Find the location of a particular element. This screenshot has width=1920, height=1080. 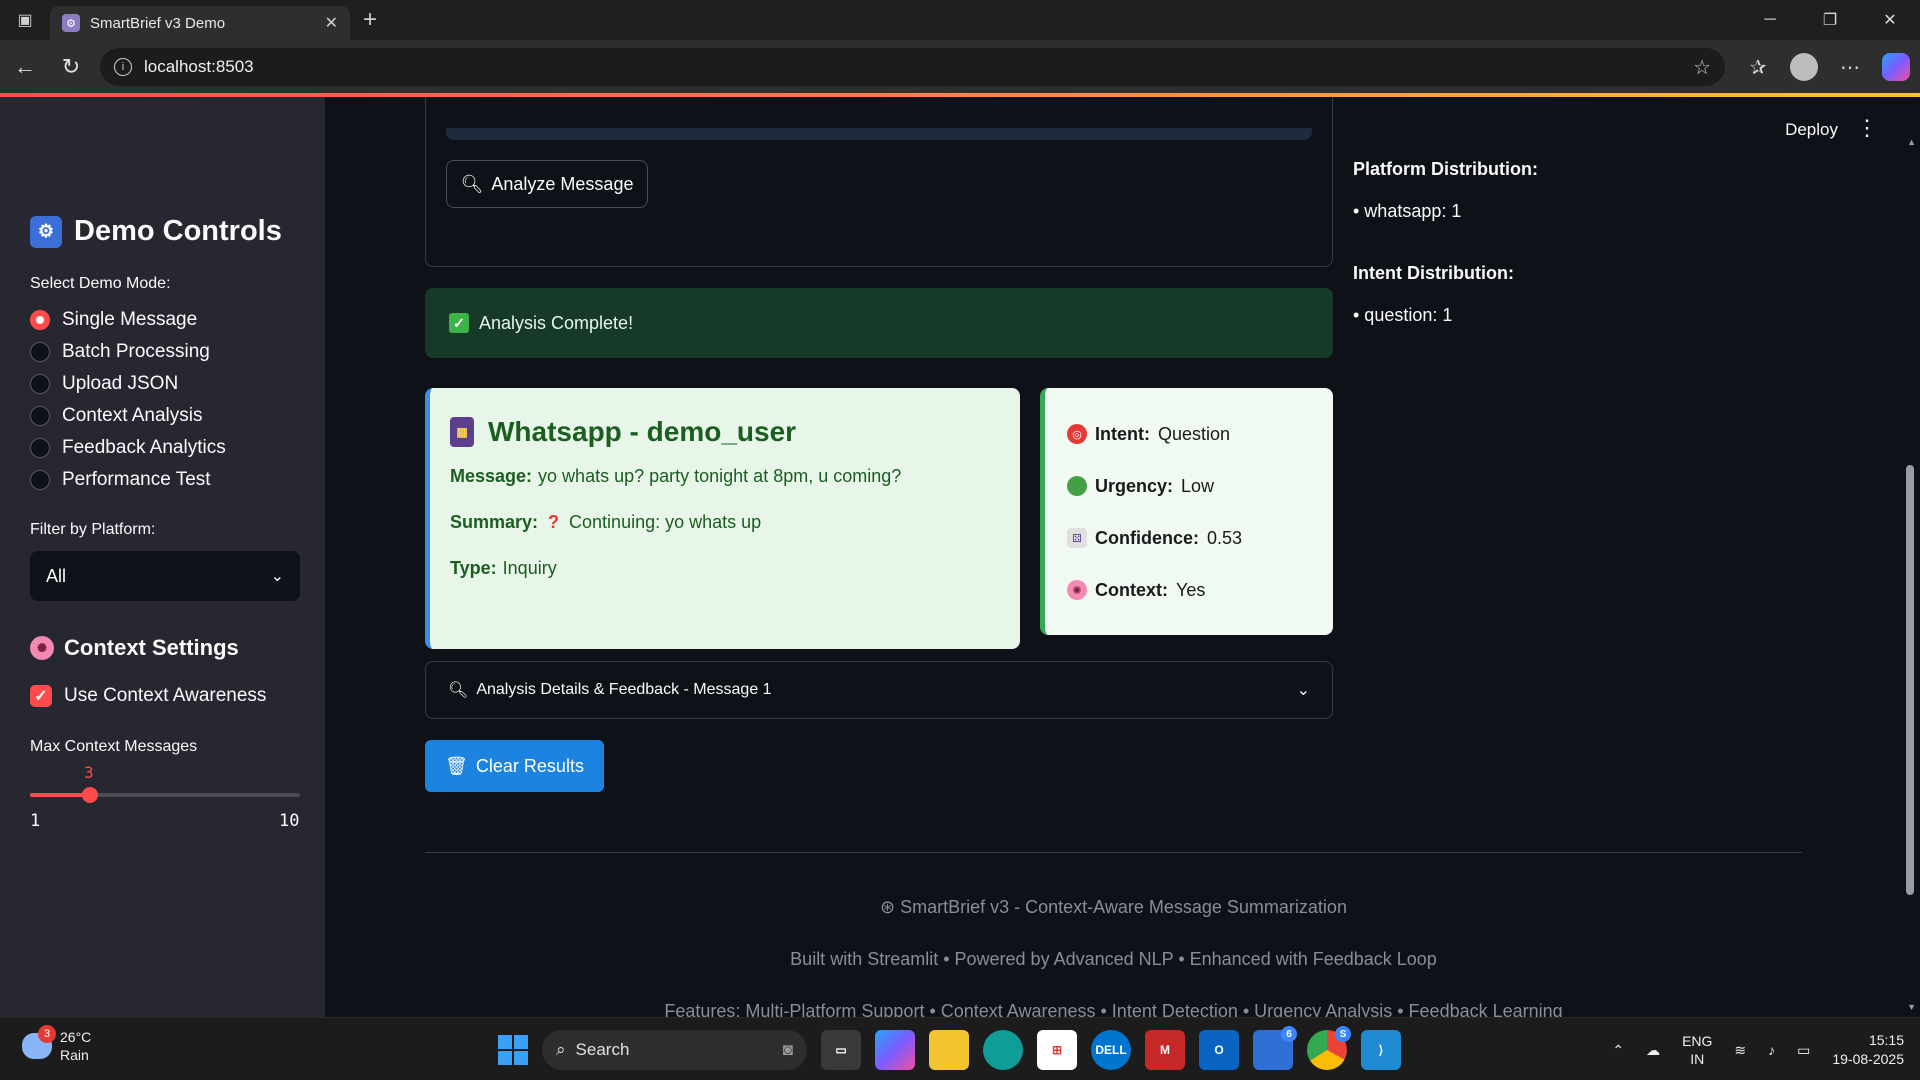

outlook-icon: O is located at coordinates (1219, 1050).